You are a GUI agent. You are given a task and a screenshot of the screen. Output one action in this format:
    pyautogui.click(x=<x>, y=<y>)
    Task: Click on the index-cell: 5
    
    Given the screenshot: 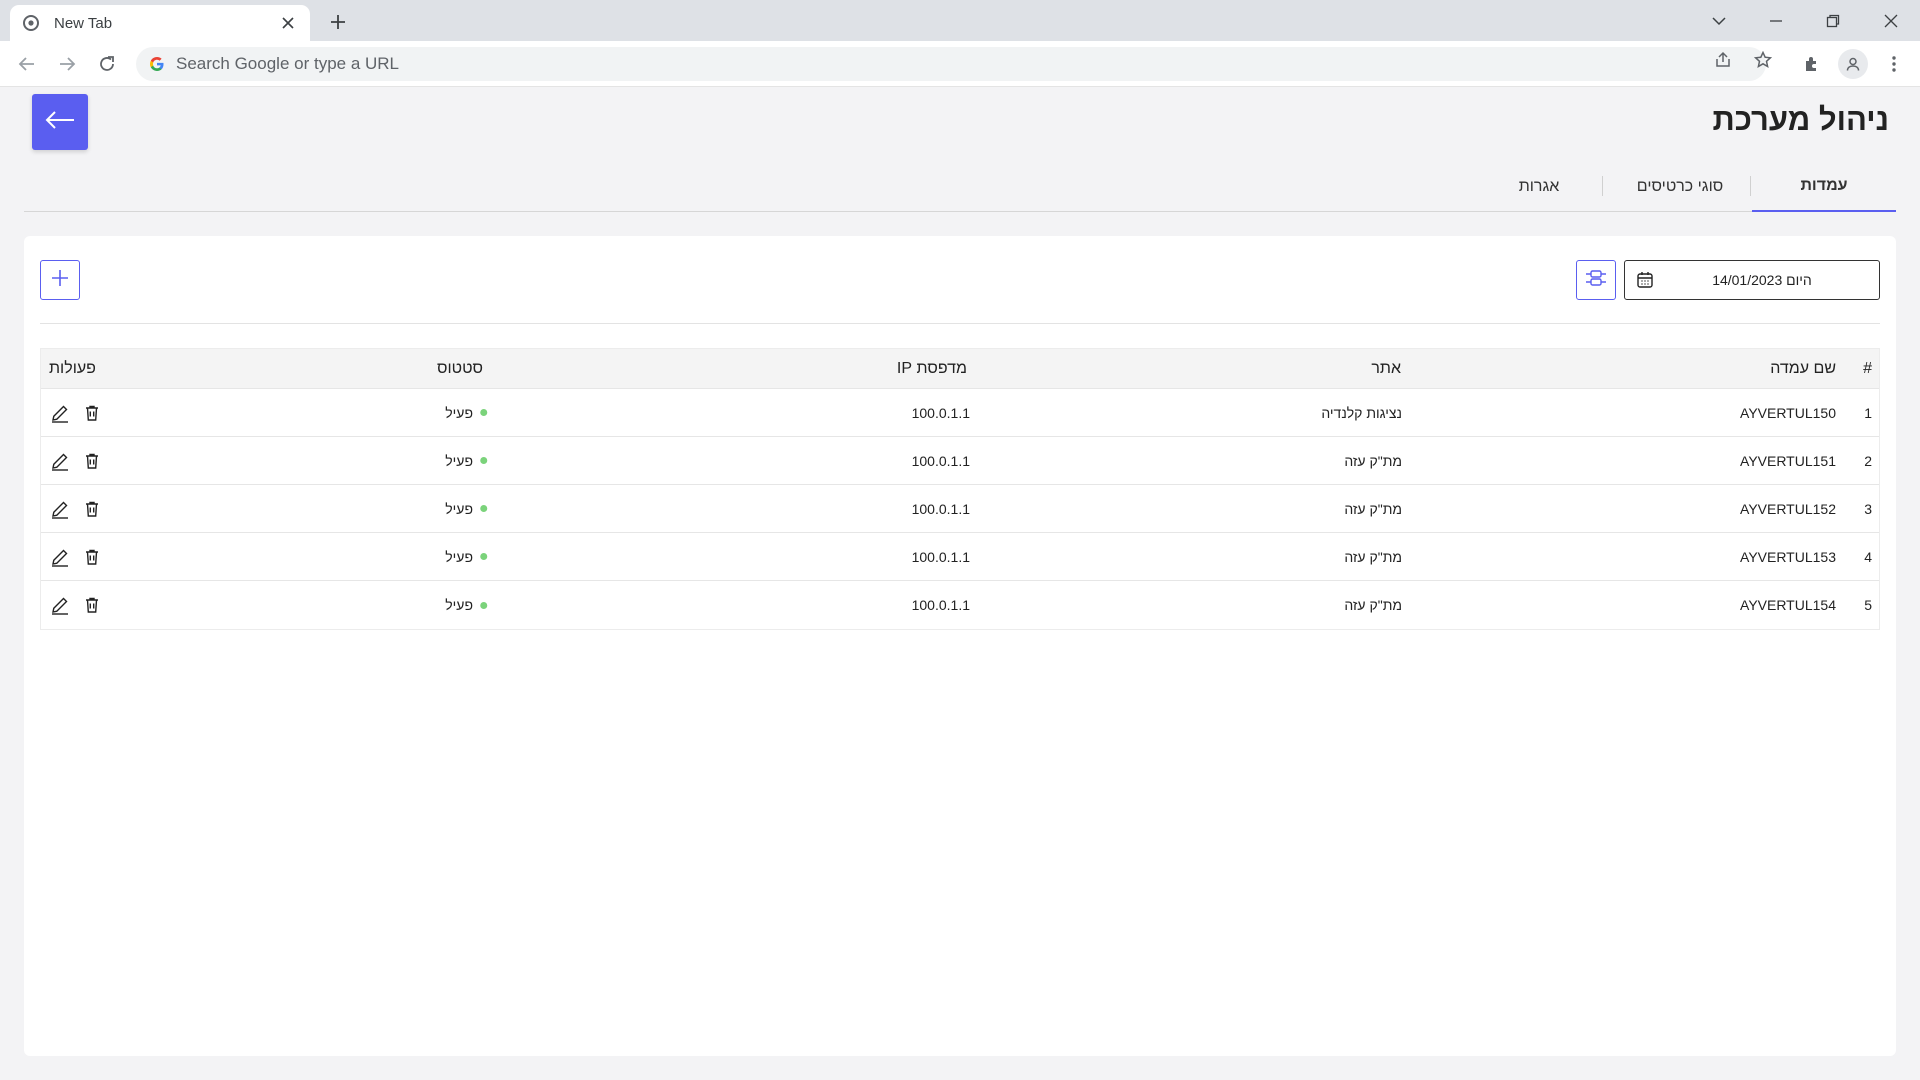 What is the action you would take?
    pyautogui.click(x=1868, y=605)
    